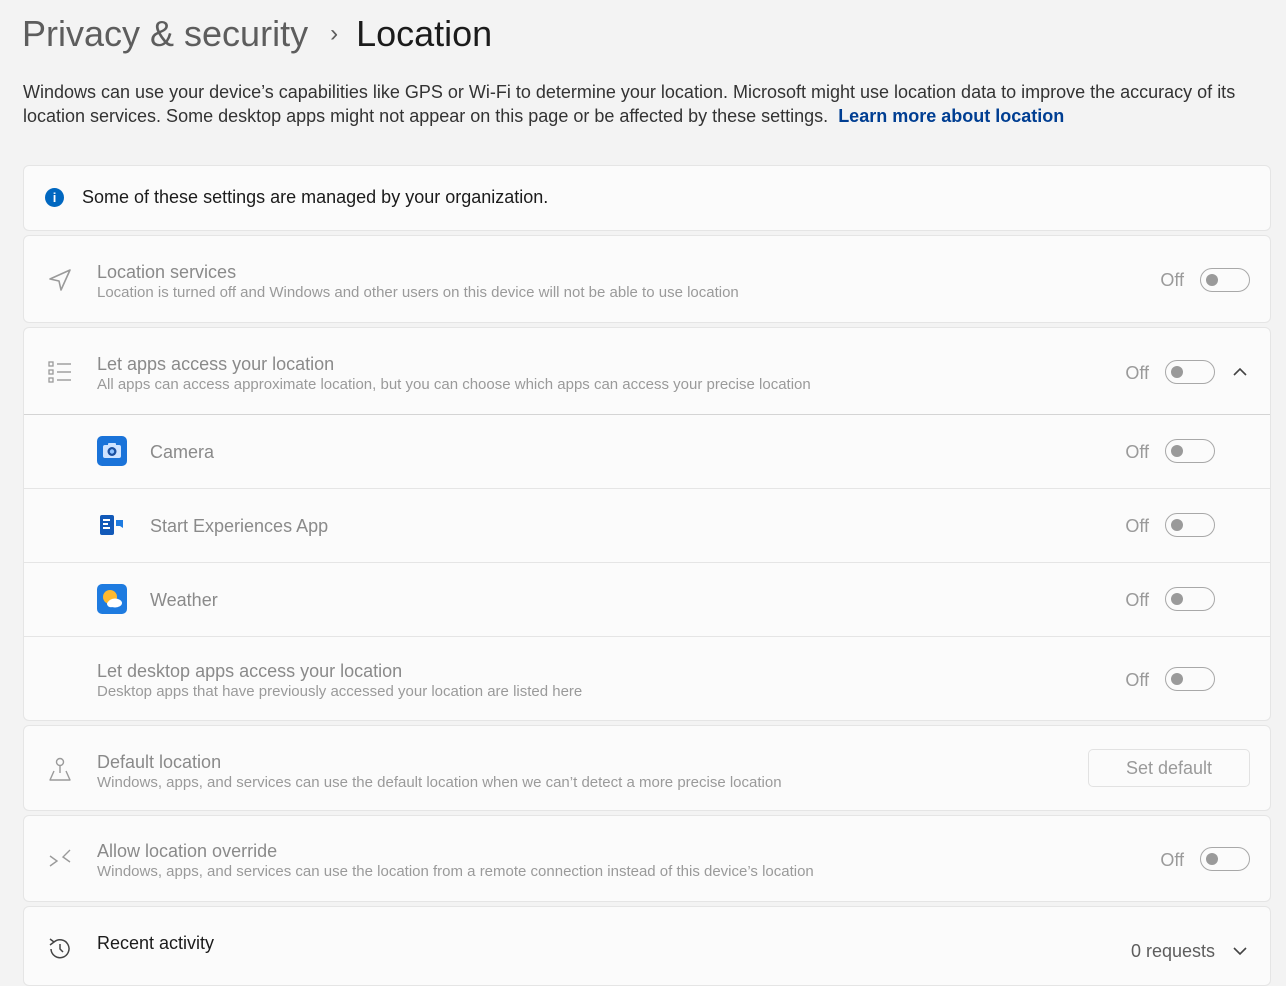 The width and height of the screenshot is (1286, 986). What do you see at coordinates (1240, 951) in the screenshot?
I see `chevron-down-icon` at bounding box center [1240, 951].